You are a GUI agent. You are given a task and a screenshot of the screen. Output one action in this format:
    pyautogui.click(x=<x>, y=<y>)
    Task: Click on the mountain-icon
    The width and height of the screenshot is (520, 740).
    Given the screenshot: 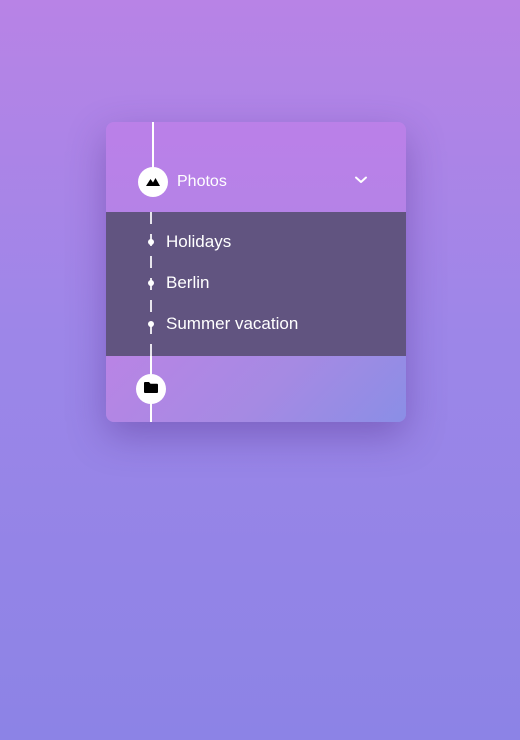 What is the action you would take?
    pyautogui.click(x=153, y=182)
    